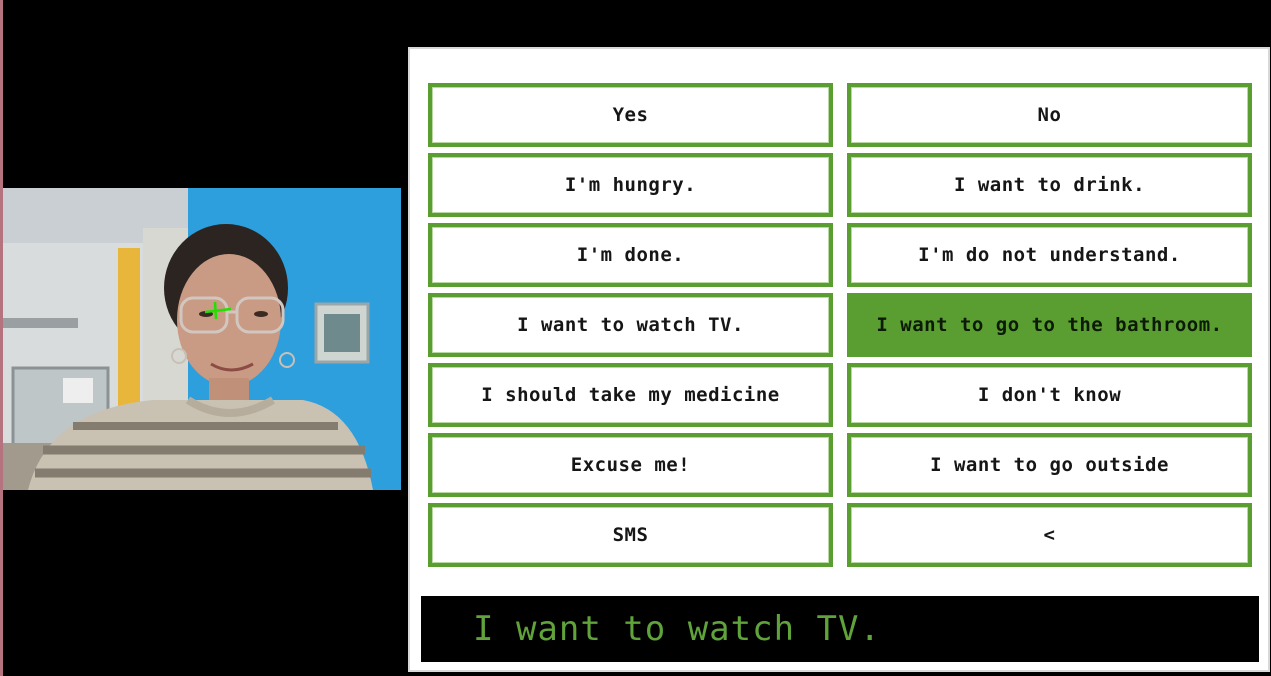  What do you see at coordinates (1049, 395) in the screenshot?
I see `phrase-button-dont-know: I don't know` at bounding box center [1049, 395].